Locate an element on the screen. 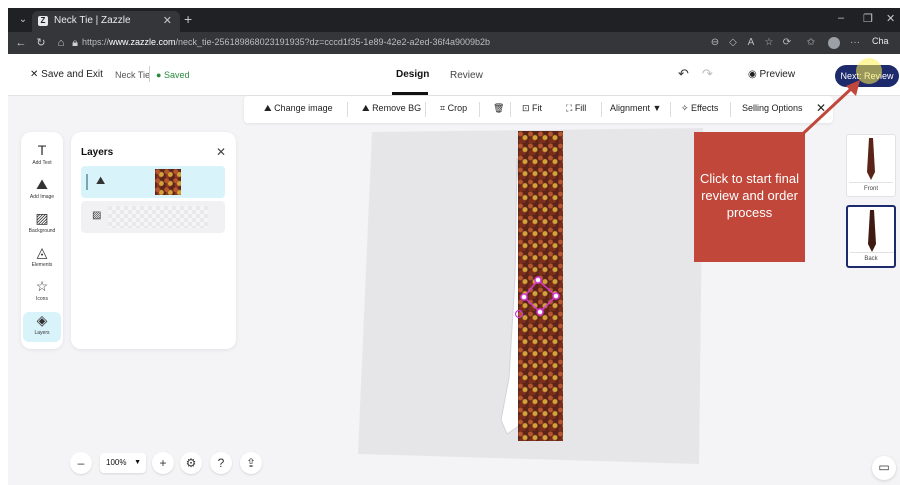 The image size is (900, 485). tab-review: Review is located at coordinates (466, 75).